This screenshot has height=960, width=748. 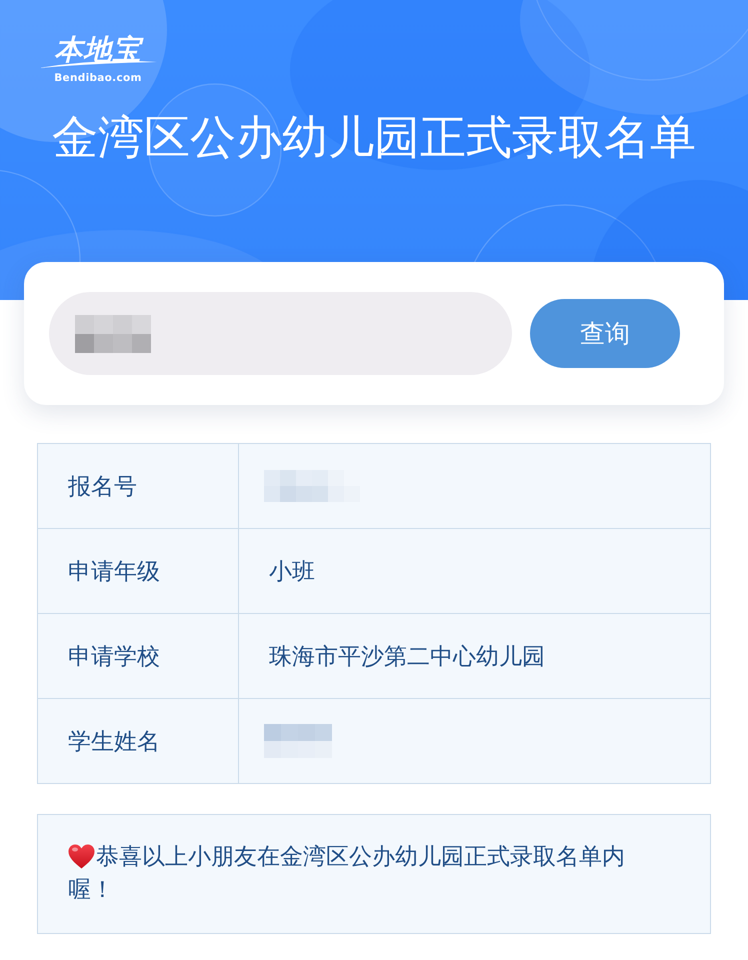 What do you see at coordinates (298, 741) in the screenshot?
I see `pixelated-value-drawing` at bounding box center [298, 741].